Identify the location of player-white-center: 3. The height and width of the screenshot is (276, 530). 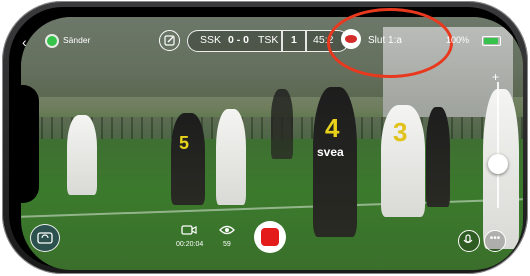
(403, 161).